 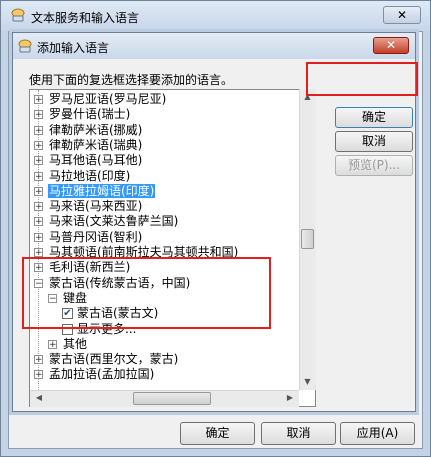 What do you see at coordinates (290, 397) in the screenshot?
I see `scroll-right-icon: ▶` at bounding box center [290, 397].